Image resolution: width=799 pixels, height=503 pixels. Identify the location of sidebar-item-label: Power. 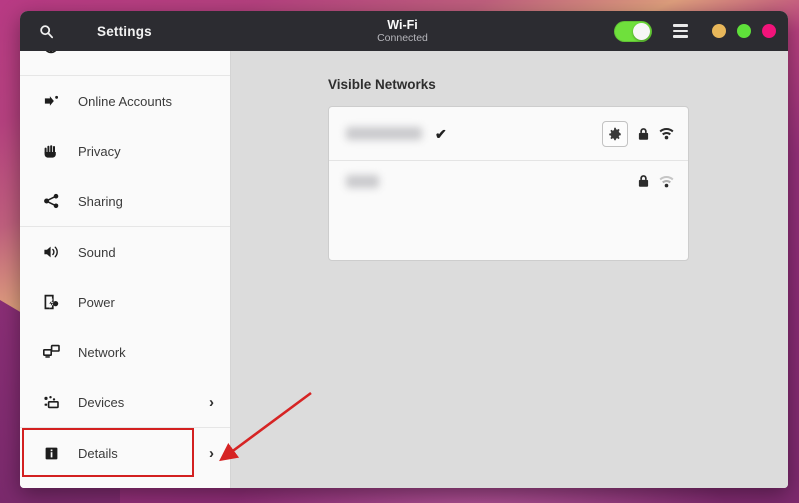
(96, 302).